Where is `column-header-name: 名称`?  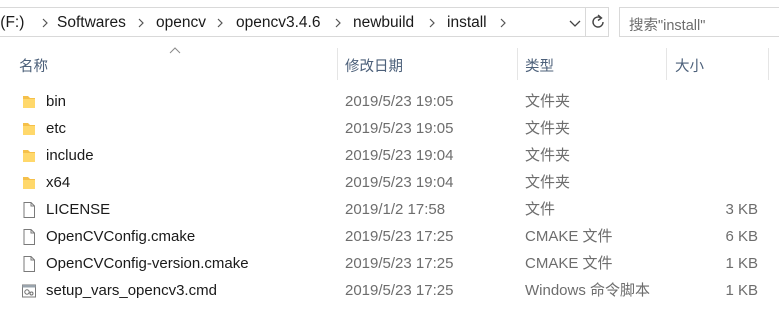 column-header-name: 名称 is located at coordinates (33, 65).